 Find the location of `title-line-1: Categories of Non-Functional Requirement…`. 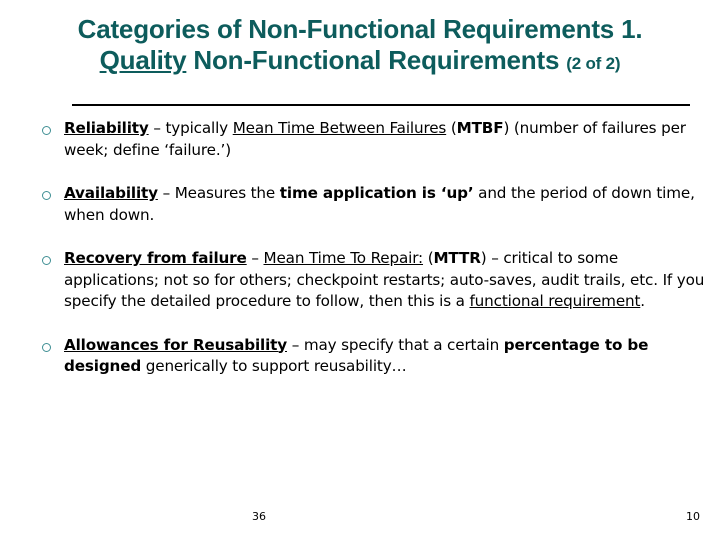

title-line-1: Categories of Non-Functional Requirement… is located at coordinates (360, 29).